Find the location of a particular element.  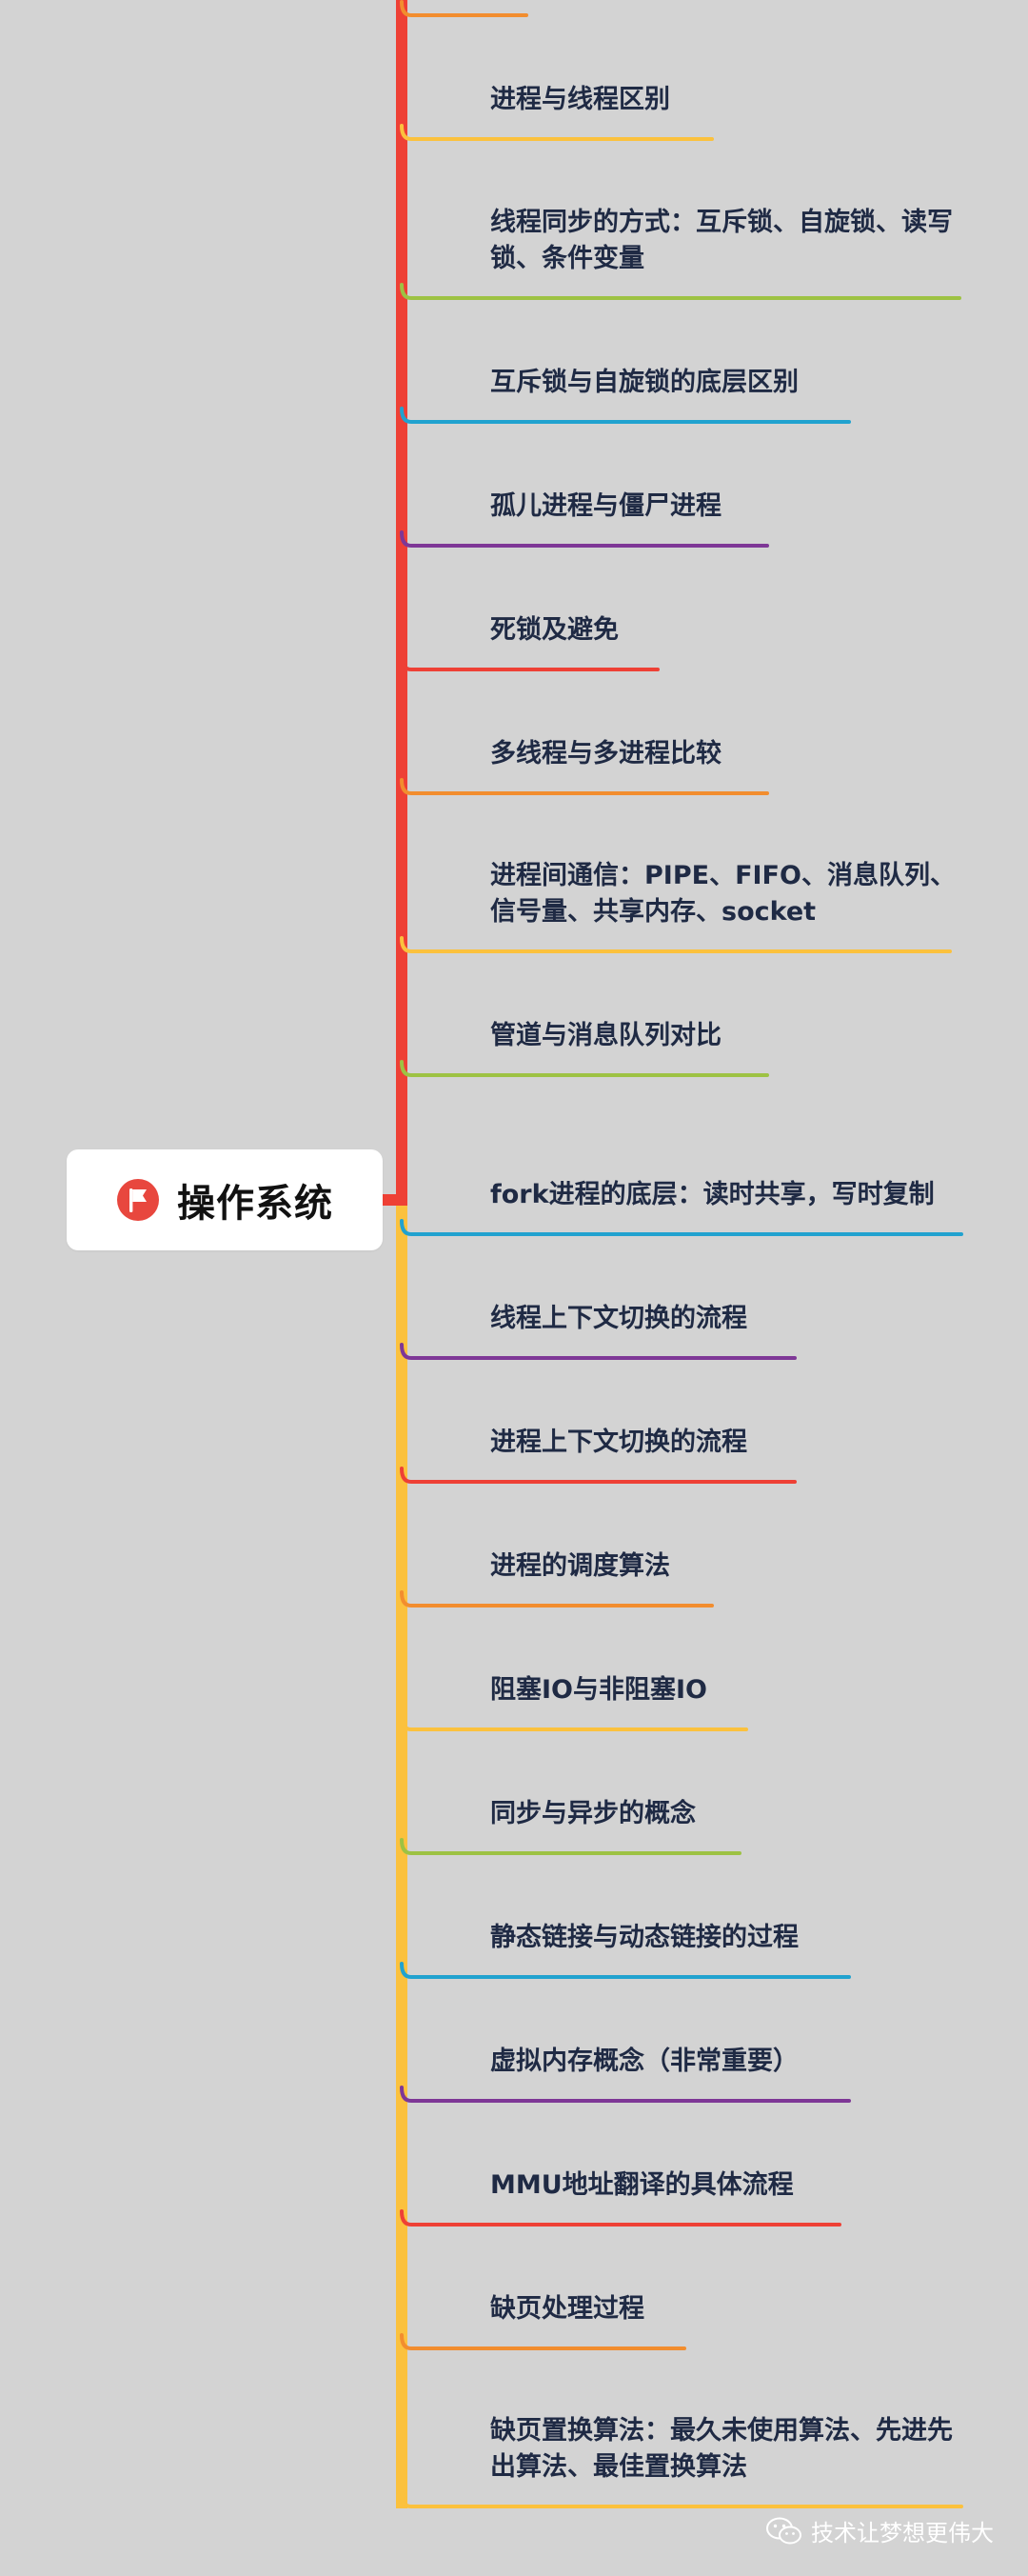

branch-label: MMU地址翻译的具体流程 is located at coordinates (728, 2185).